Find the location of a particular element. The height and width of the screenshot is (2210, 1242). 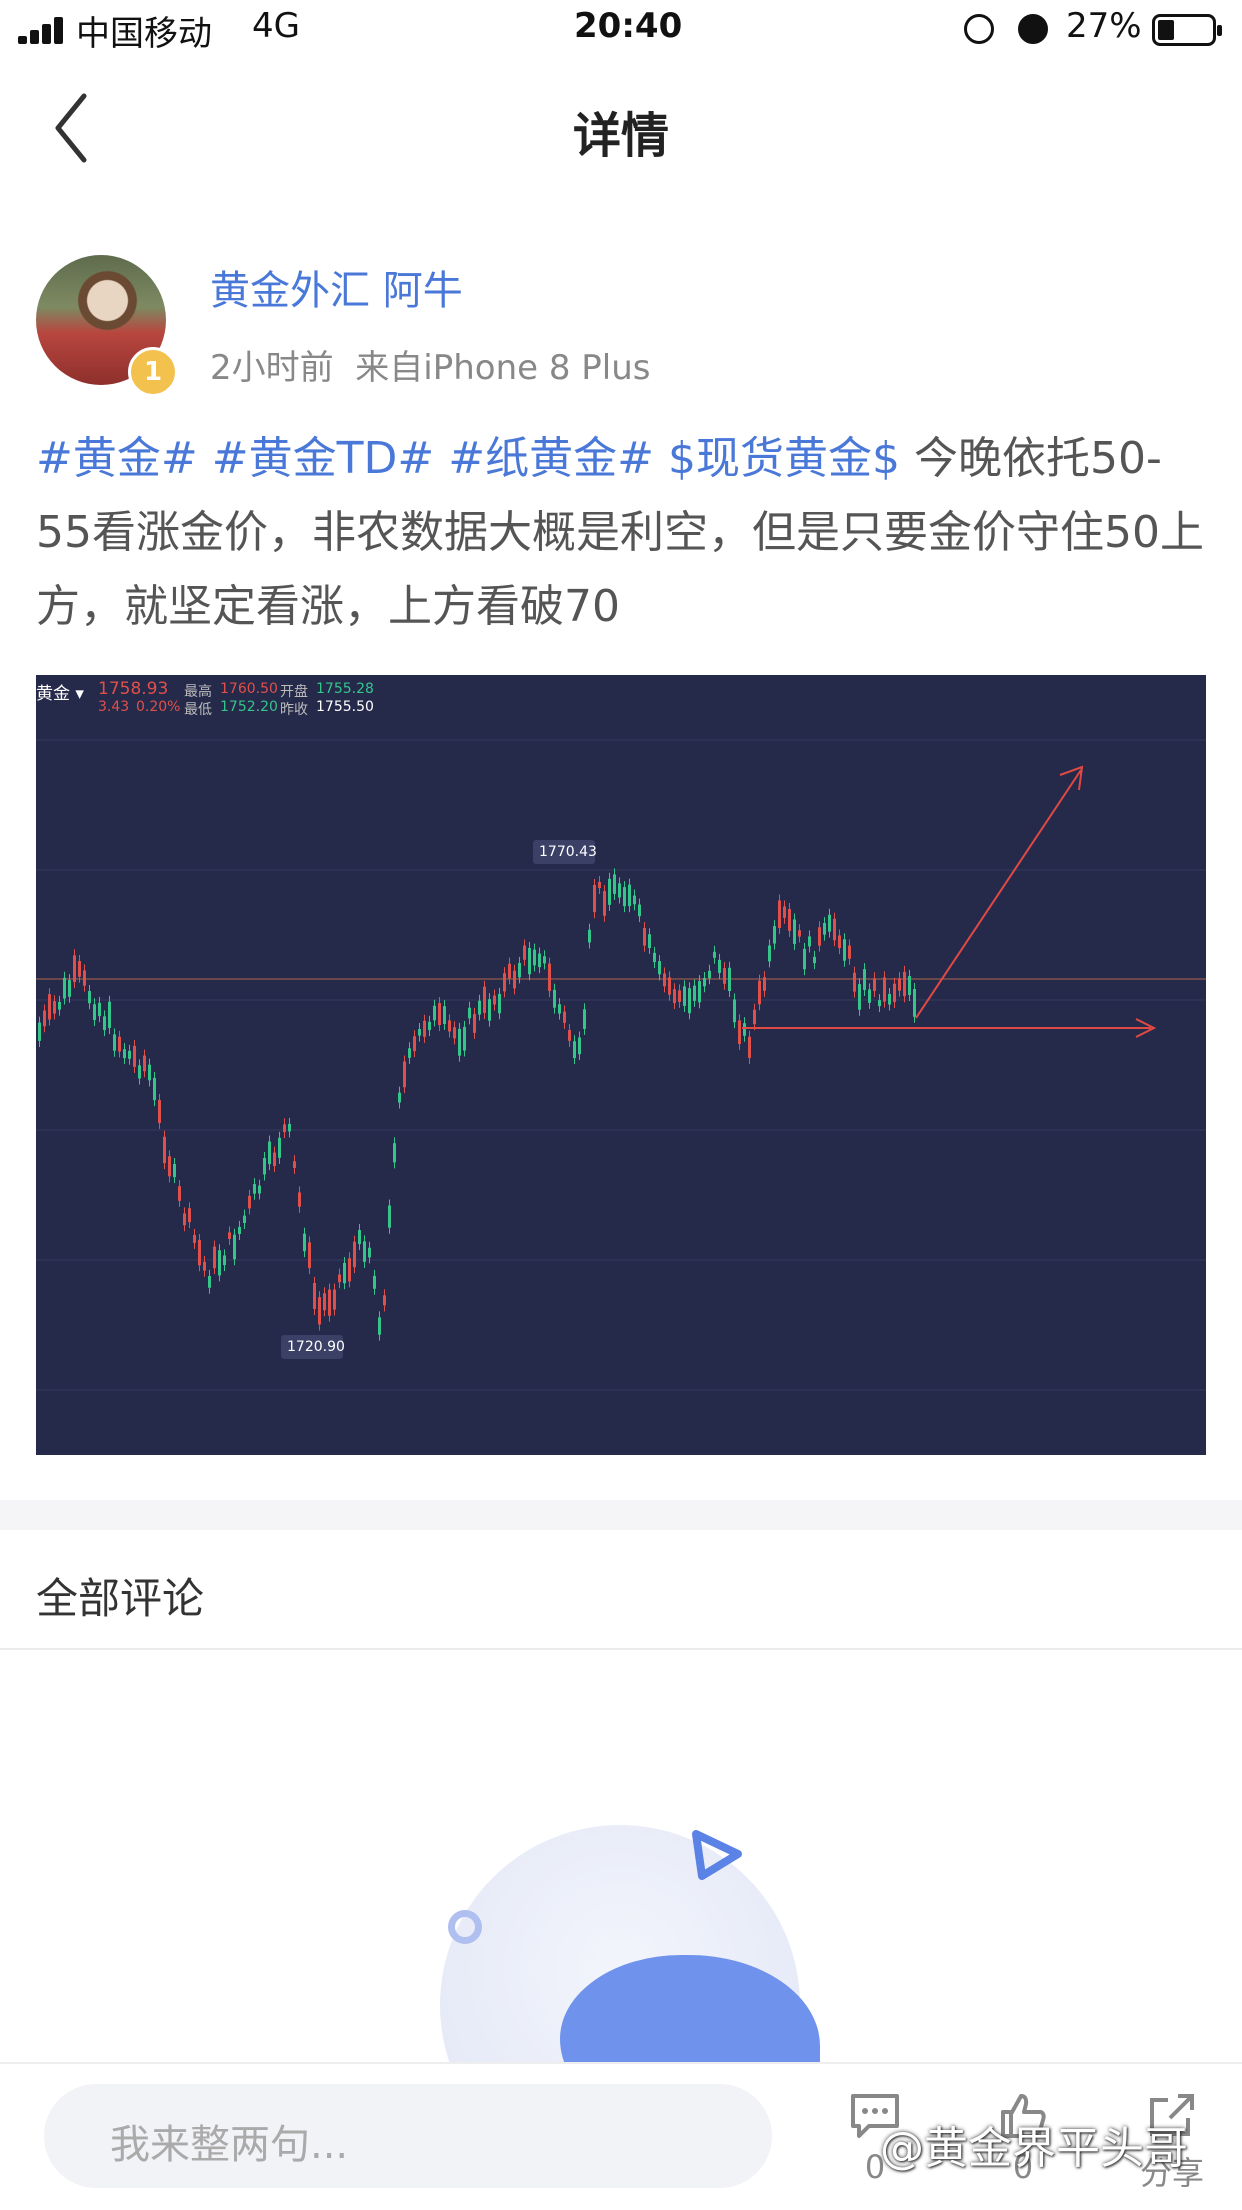

topic-tag: #纸黄金# is located at coordinates (551, 458).